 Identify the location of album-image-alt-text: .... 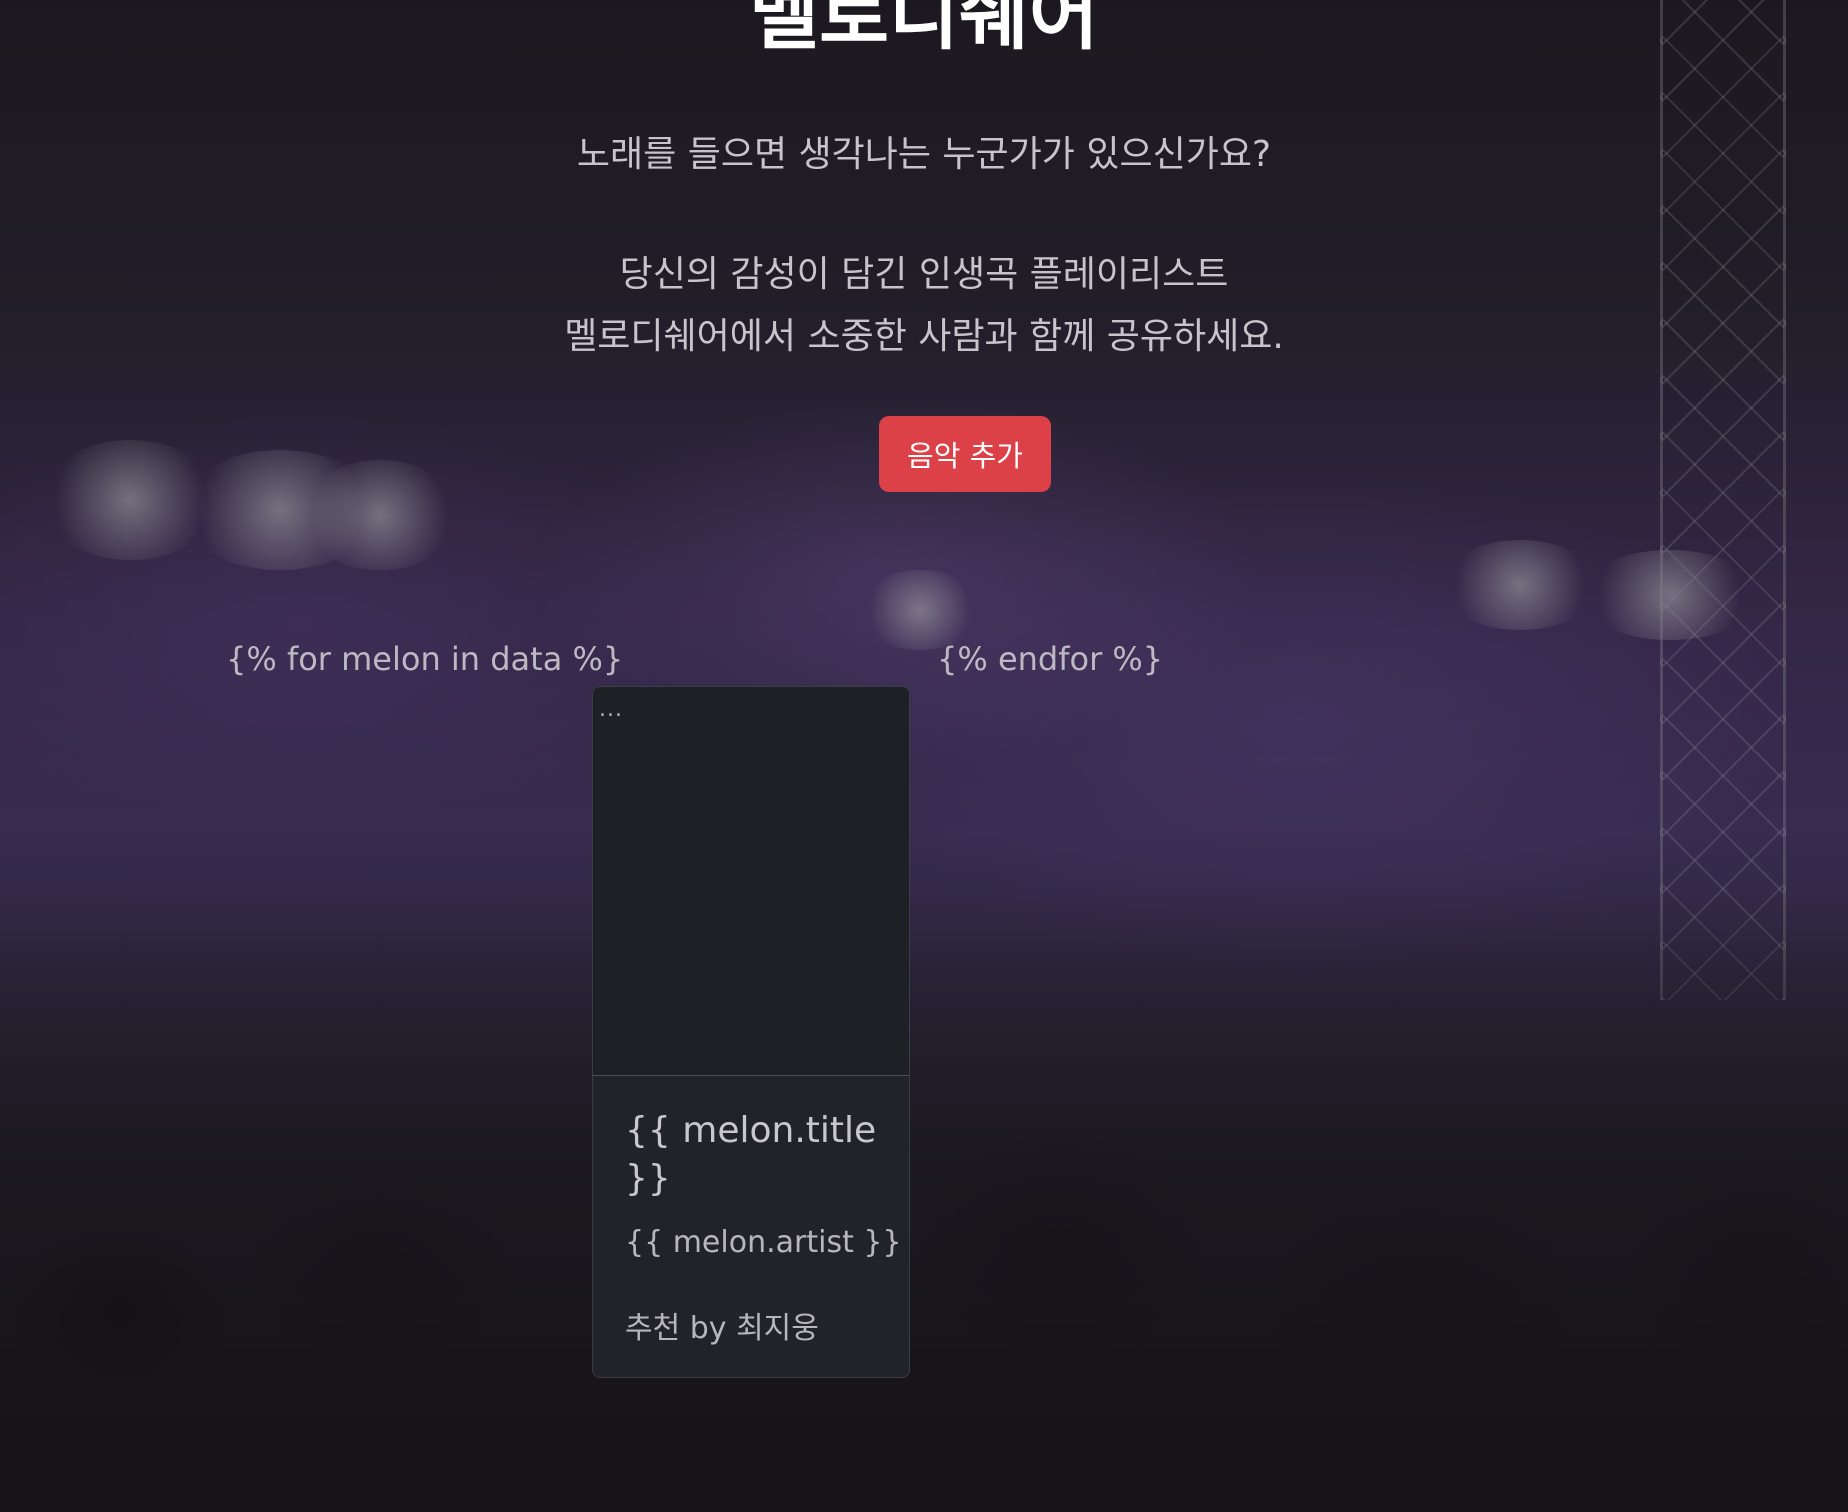
(611, 709).